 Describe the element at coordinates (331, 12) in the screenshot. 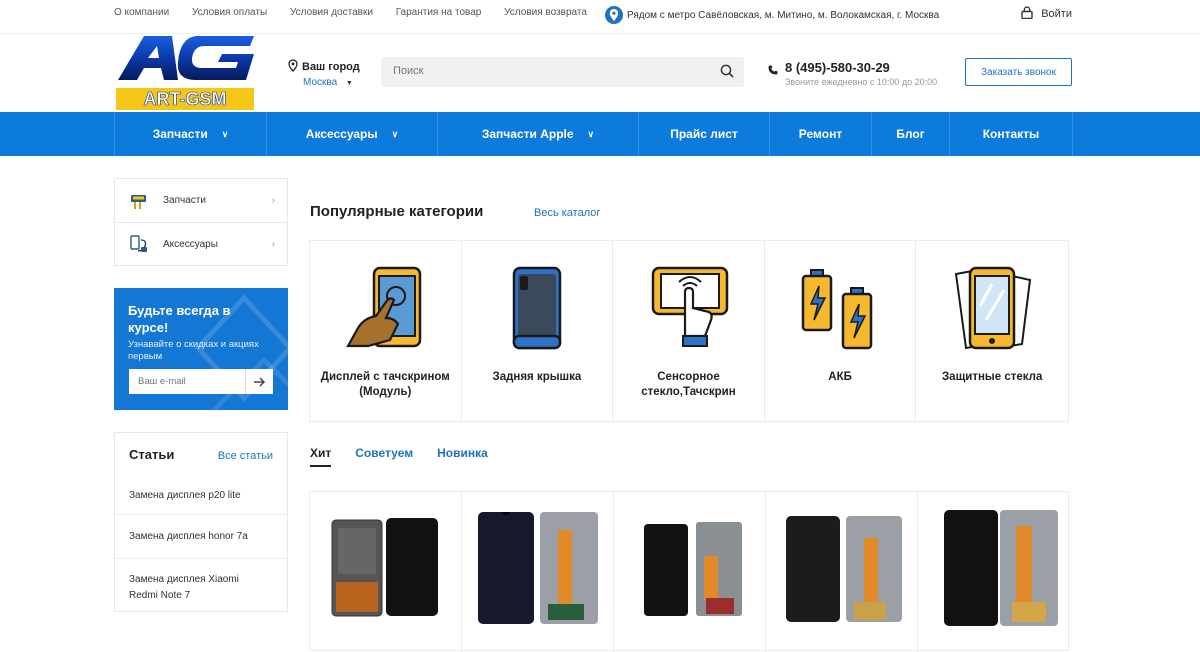

I see `top-link-delivery: Условия доставки` at that location.